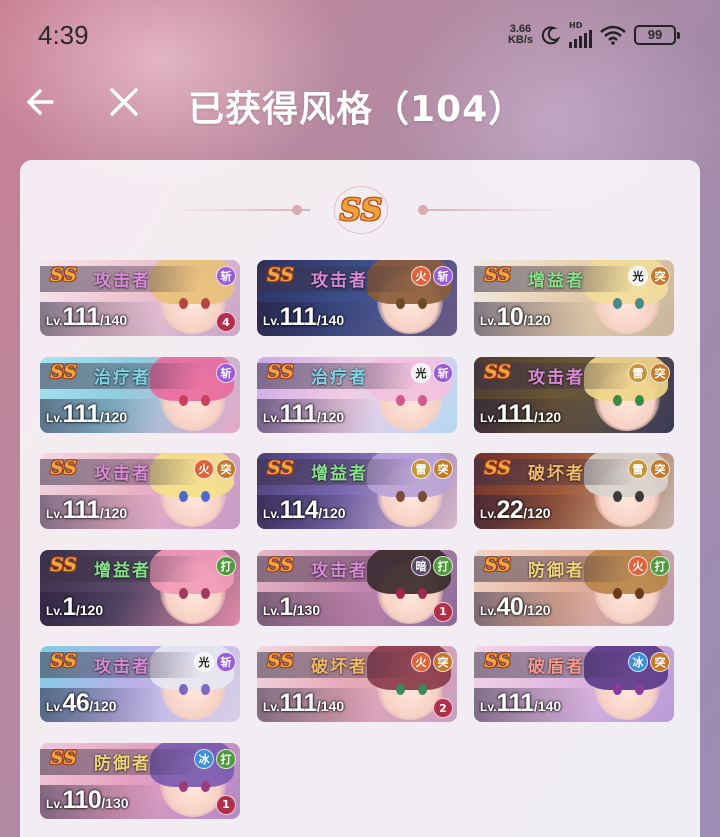  Describe the element at coordinates (140, 491) in the screenshot. I see `style-card: SS 攻击者 火突 Lv. 111/120` at that location.